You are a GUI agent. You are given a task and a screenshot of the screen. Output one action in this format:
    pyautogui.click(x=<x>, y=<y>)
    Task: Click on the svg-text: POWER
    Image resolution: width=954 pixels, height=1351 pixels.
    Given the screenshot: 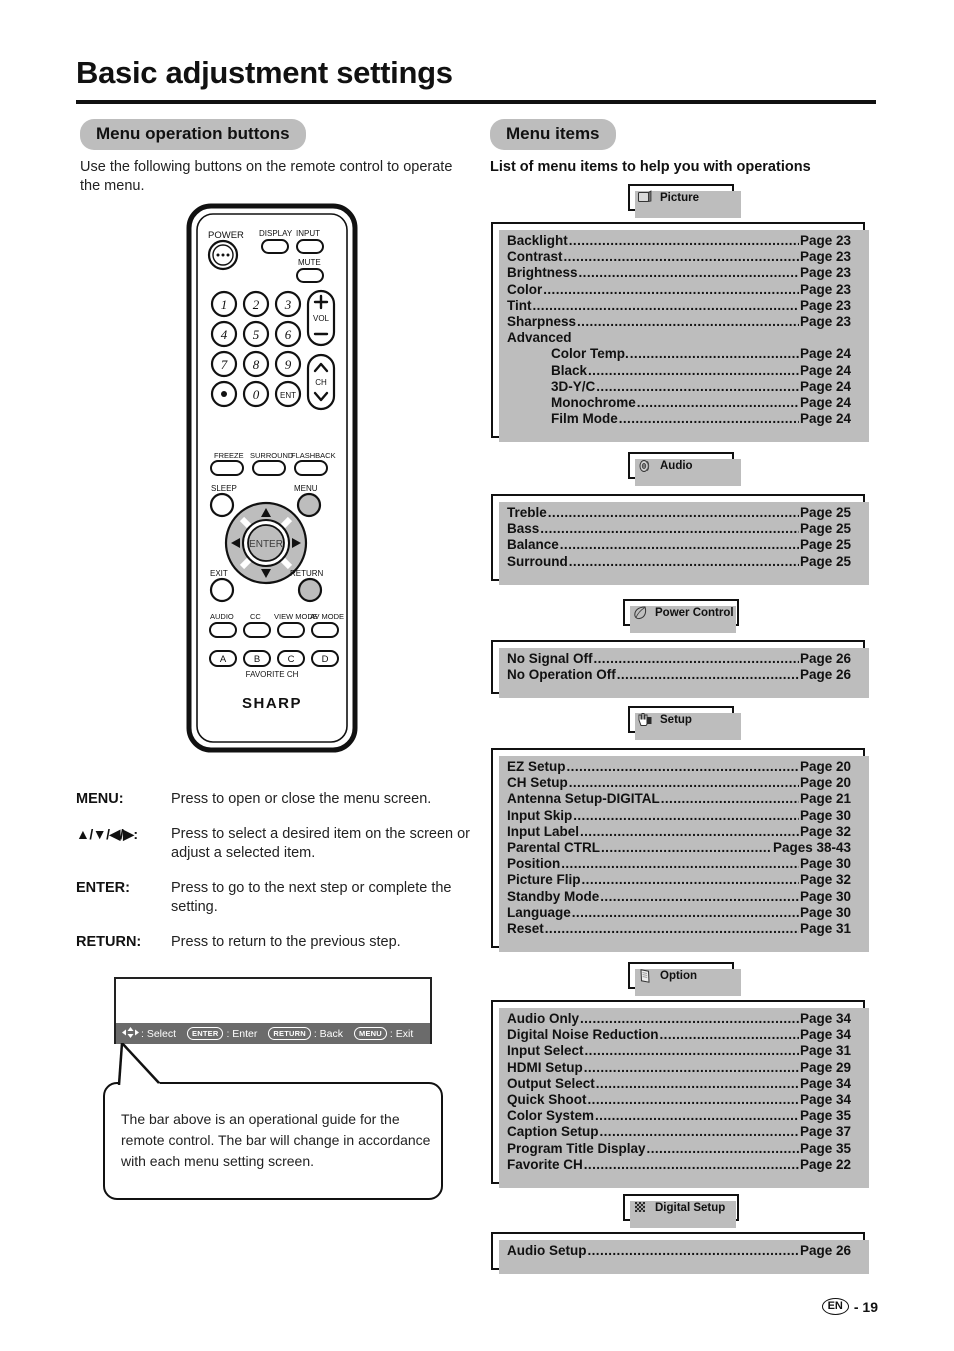 What is the action you would take?
    pyautogui.click(x=226, y=235)
    